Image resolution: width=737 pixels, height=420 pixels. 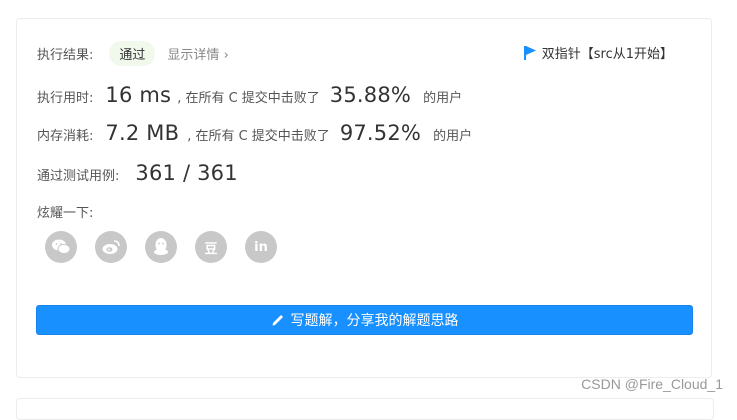 I want to click on share-buttons: 豆 in, so click(x=161, y=247).